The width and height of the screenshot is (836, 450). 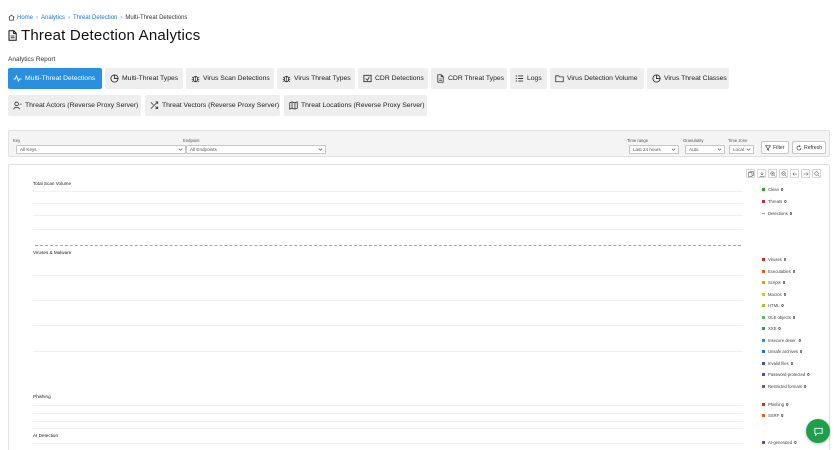 What do you see at coordinates (775, 147) in the screenshot?
I see `filter-button: Filter` at bounding box center [775, 147].